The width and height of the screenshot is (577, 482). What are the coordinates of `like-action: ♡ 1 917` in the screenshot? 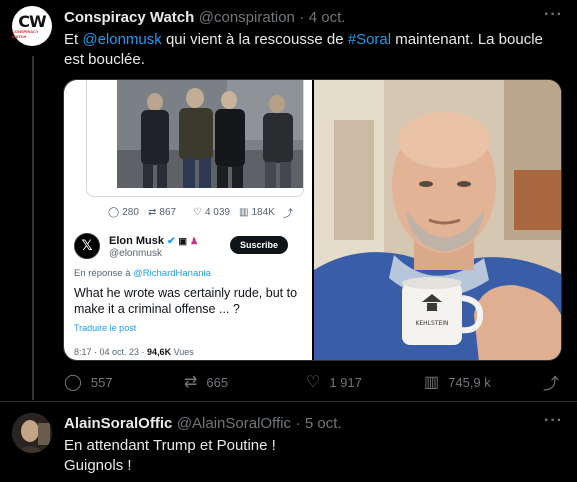 It's located at (334, 382).